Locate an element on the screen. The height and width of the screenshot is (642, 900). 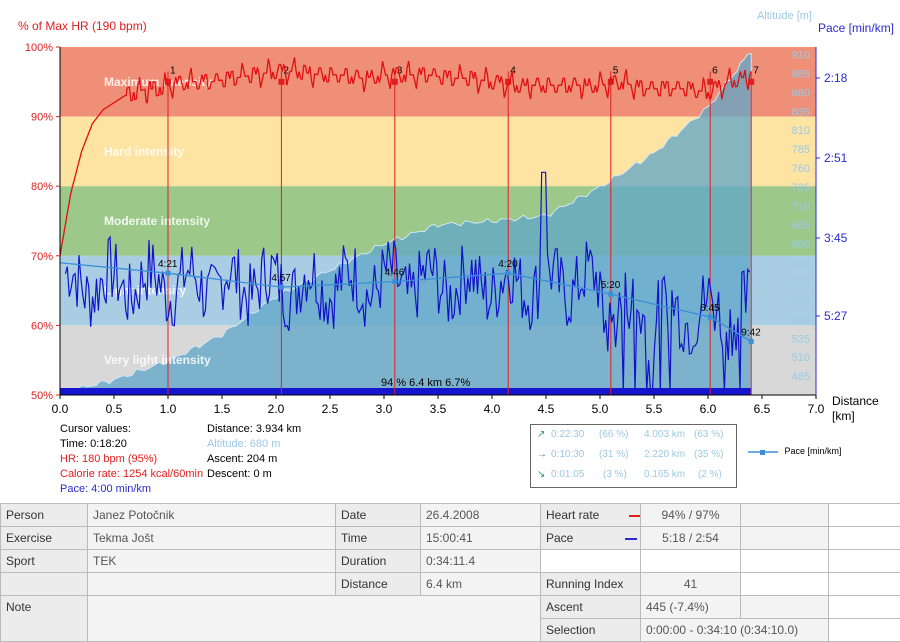
stats-dpct: (2 %) is located at coordinates (710, 475).